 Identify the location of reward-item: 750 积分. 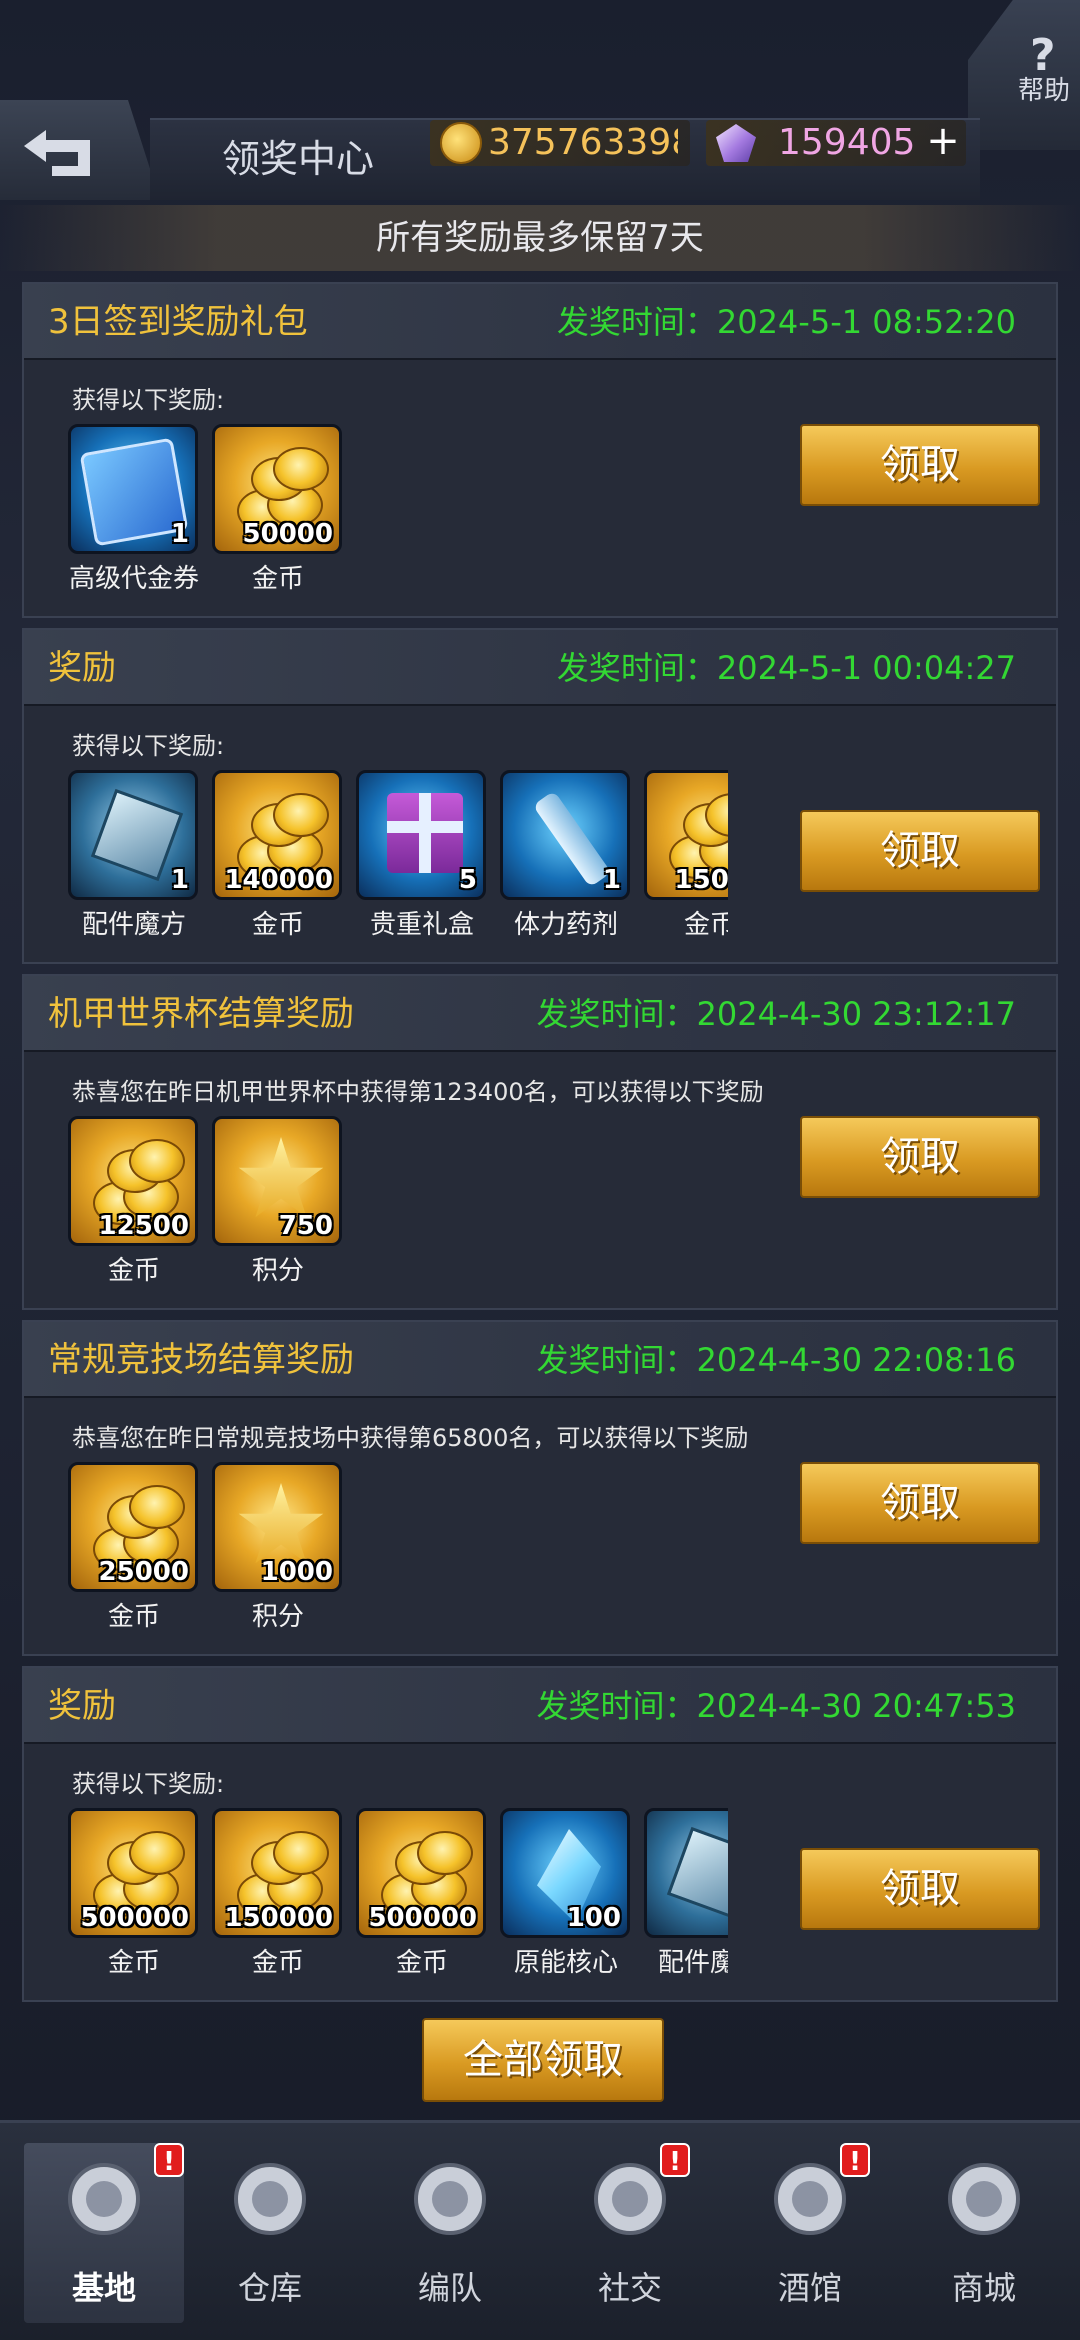
(278, 1211).